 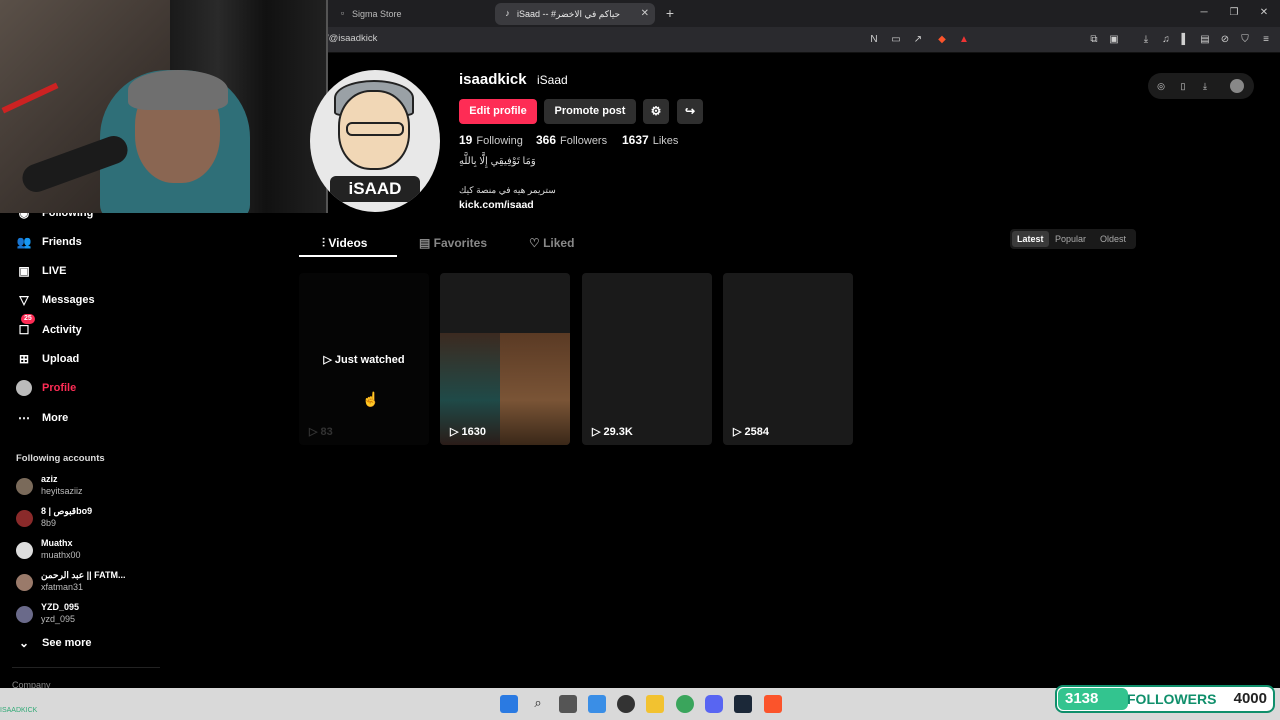 What do you see at coordinates (1094, 40) in the screenshot?
I see `extensions-icon: ⧉` at bounding box center [1094, 40].